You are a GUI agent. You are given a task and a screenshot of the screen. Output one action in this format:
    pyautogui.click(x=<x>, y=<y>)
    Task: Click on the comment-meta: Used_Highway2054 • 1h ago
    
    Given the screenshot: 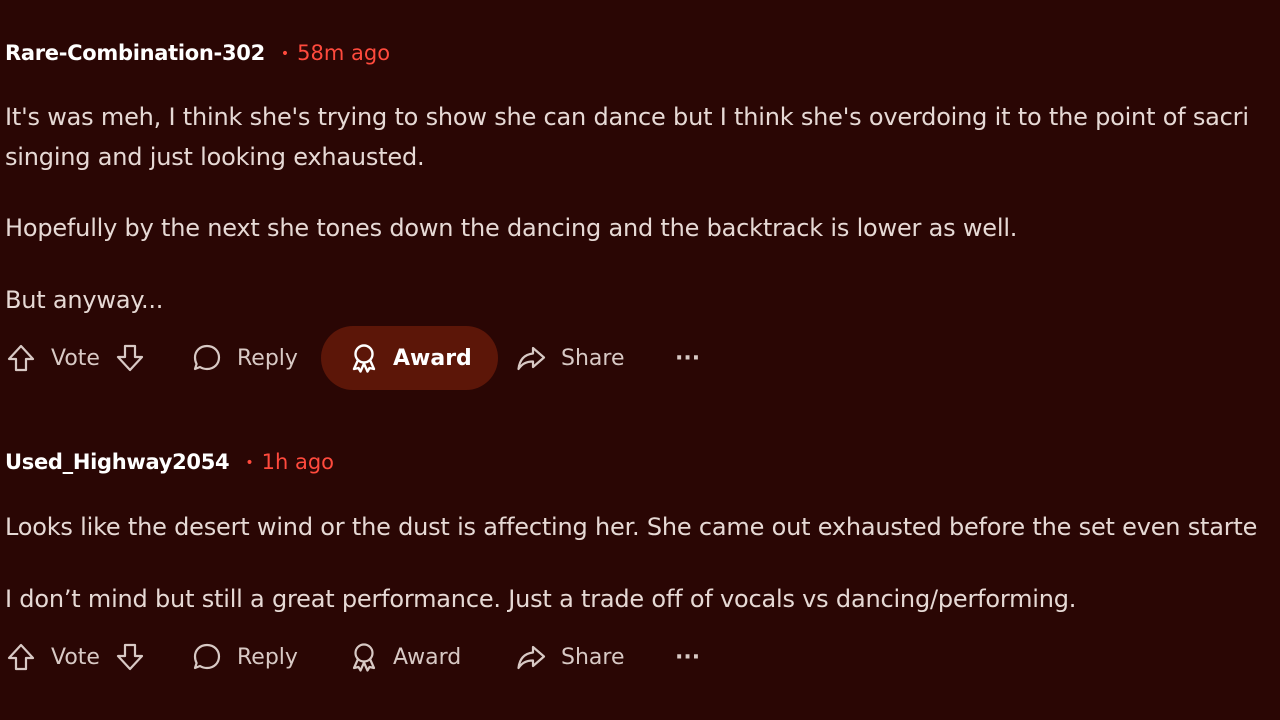 What is the action you would take?
    pyautogui.click(x=642, y=462)
    